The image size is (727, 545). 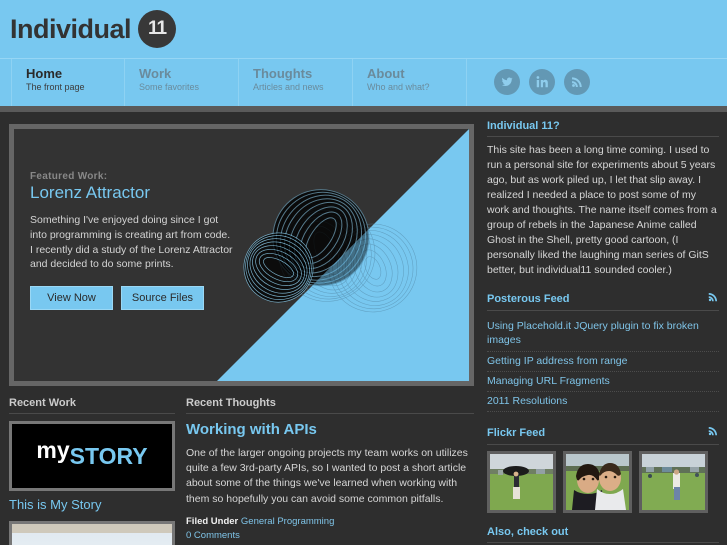 I want to click on social-links, so click(x=542, y=82).